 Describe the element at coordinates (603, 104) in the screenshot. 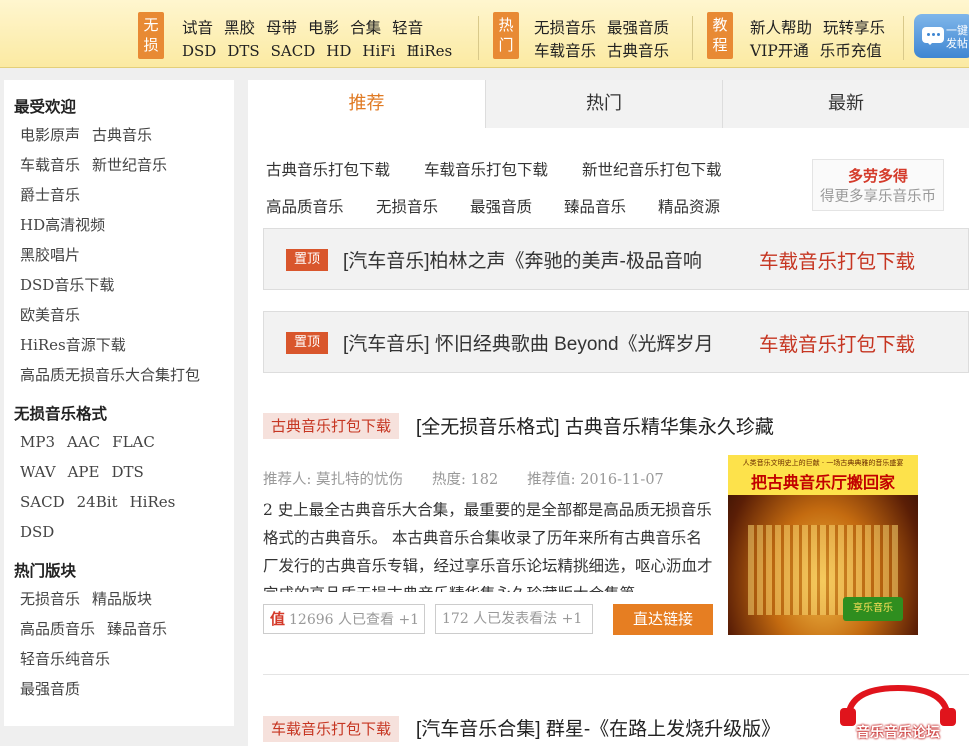

I see `tab-hot: 热门` at that location.